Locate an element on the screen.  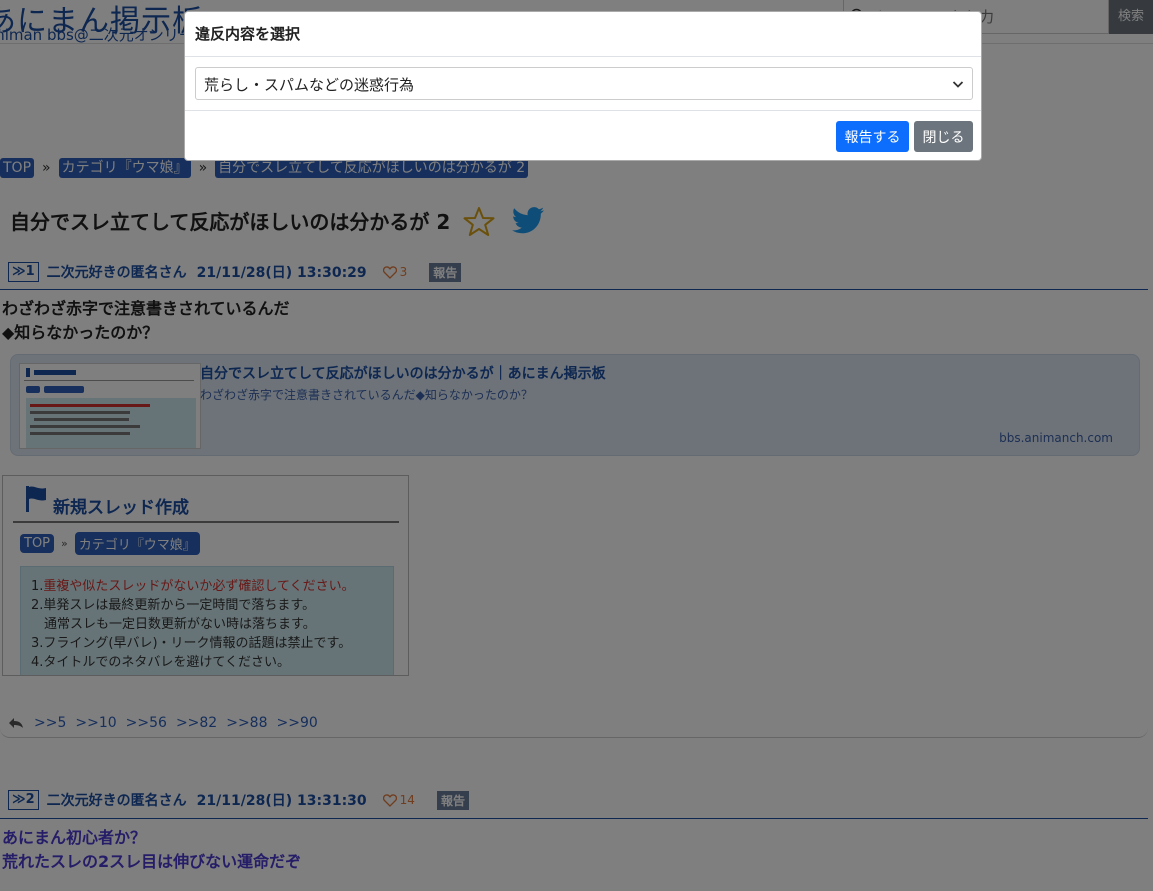
report-modal: 違反内容を選択 荒らし・スパムなどの迷惑行為 報告する 閉じる is located at coordinates (583, 86).